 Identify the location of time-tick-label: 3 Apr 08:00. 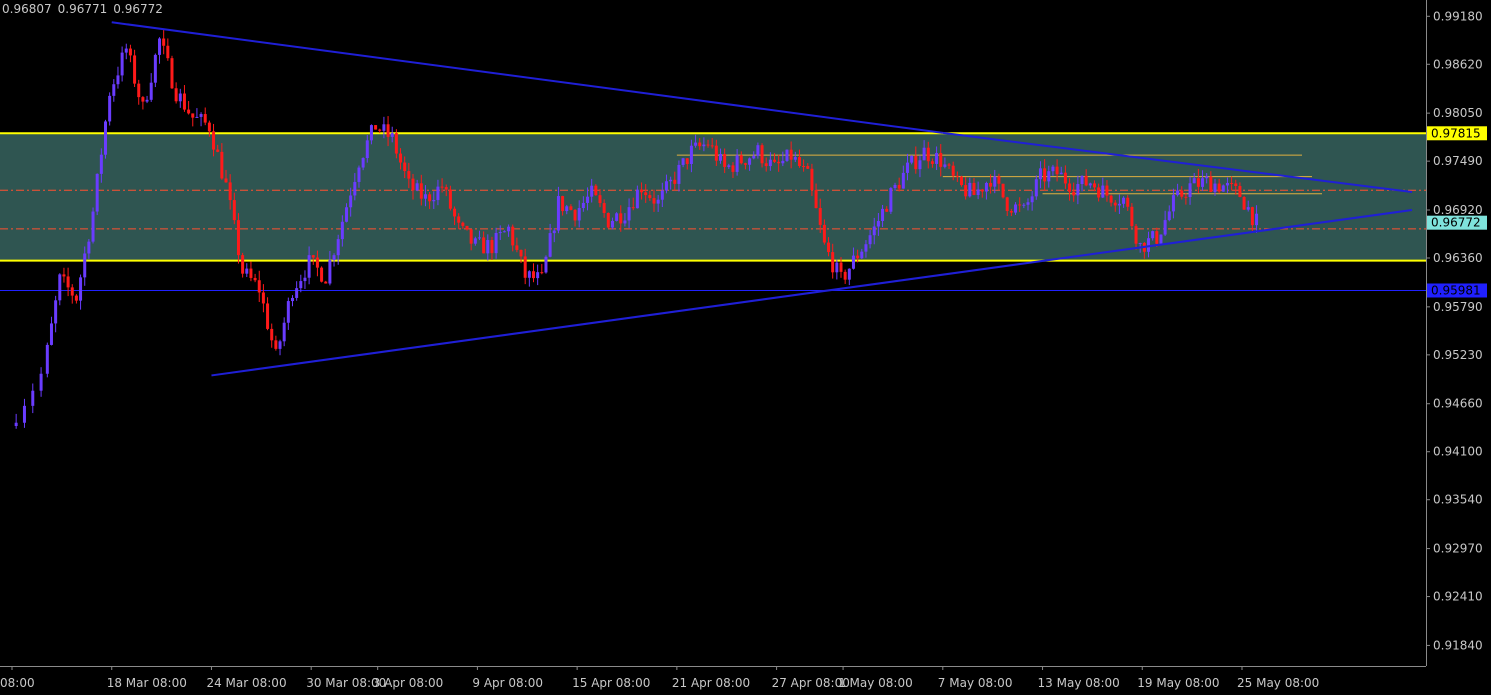
(408, 683).